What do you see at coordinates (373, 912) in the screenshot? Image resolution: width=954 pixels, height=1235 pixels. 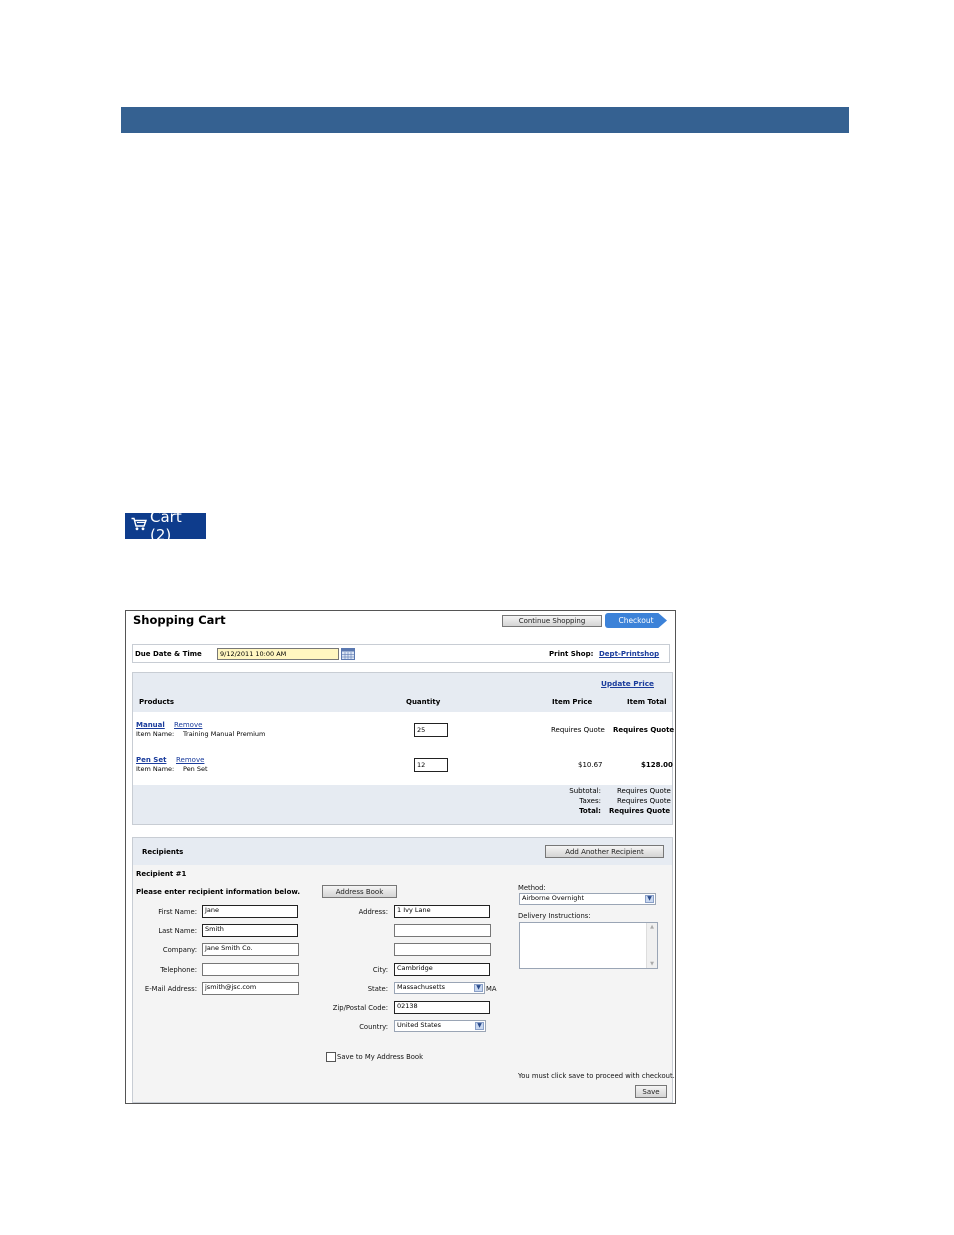 I see `address-label: Address:` at bounding box center [373, 912].